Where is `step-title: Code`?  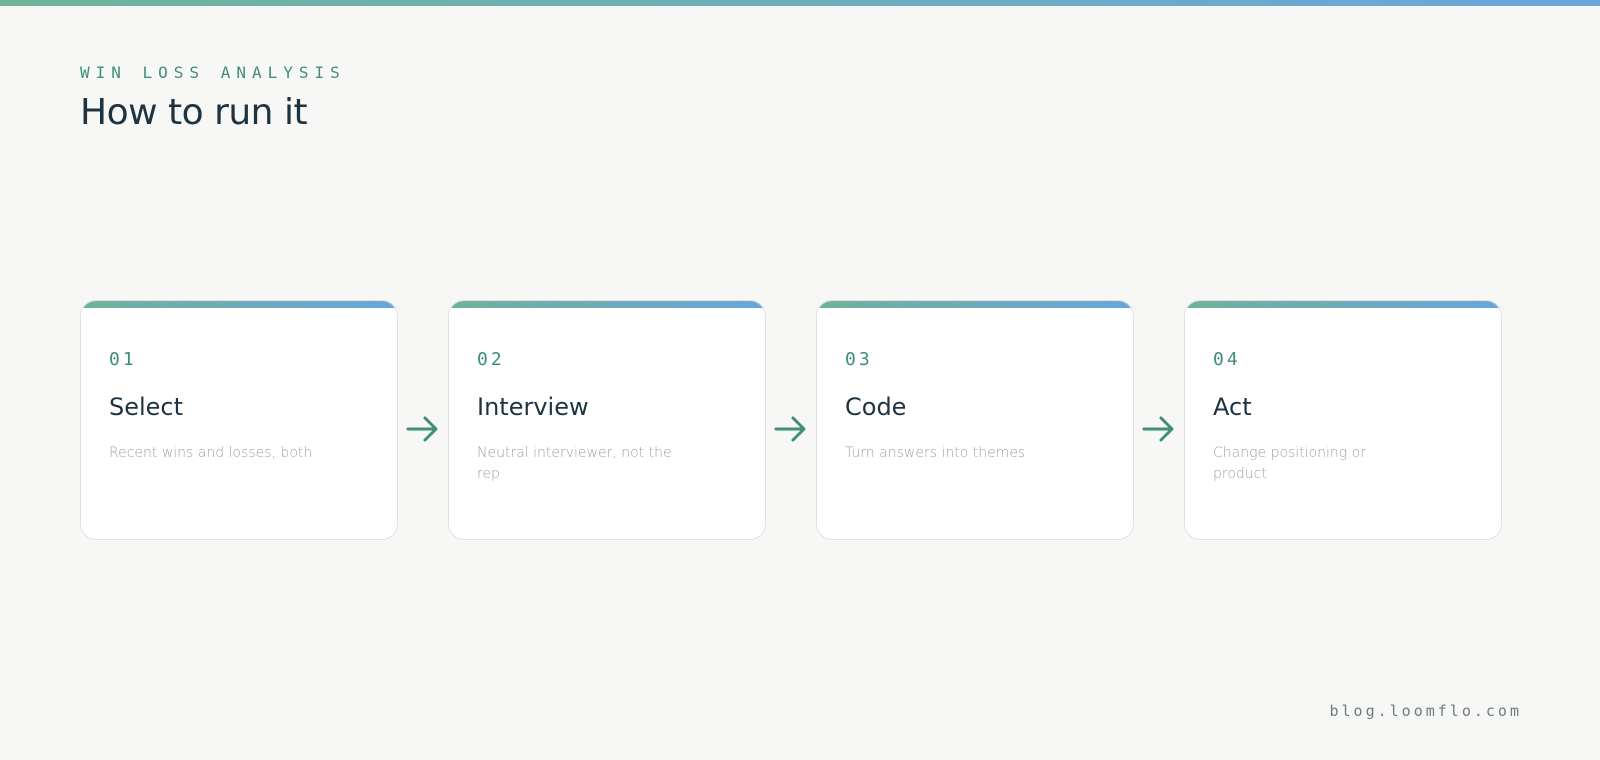
step-title: Code is located at coordinates (876, 407).